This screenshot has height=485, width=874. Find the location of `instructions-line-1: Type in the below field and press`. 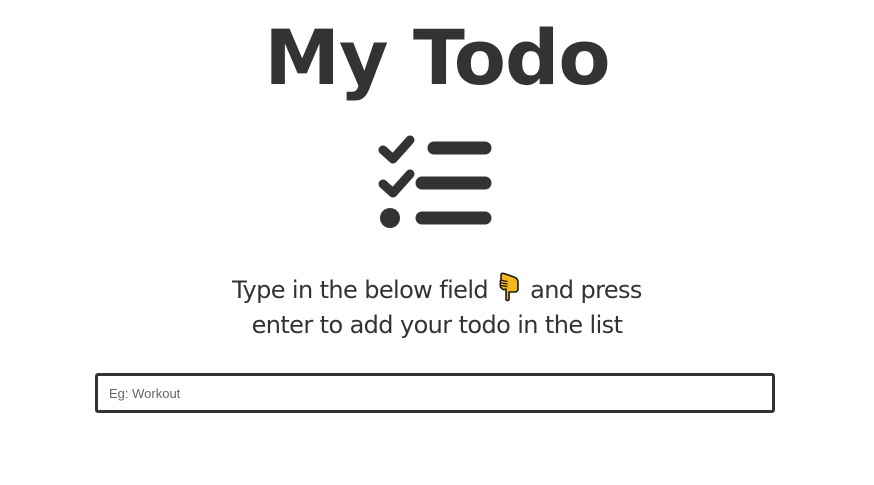

instructions-line-1: Type in the below field and press is located at coordinates (437, 290).